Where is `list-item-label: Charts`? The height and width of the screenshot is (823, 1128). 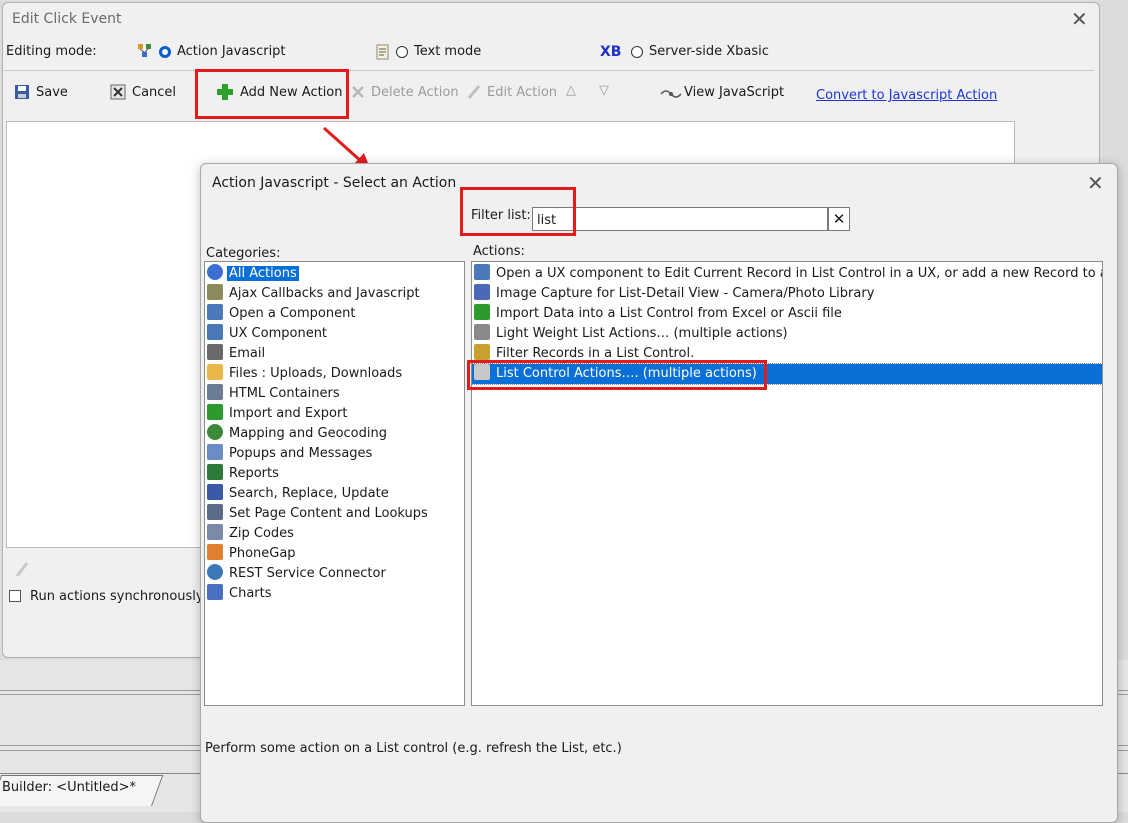 list-item-label: Charts is located at coordinates (250, 593).